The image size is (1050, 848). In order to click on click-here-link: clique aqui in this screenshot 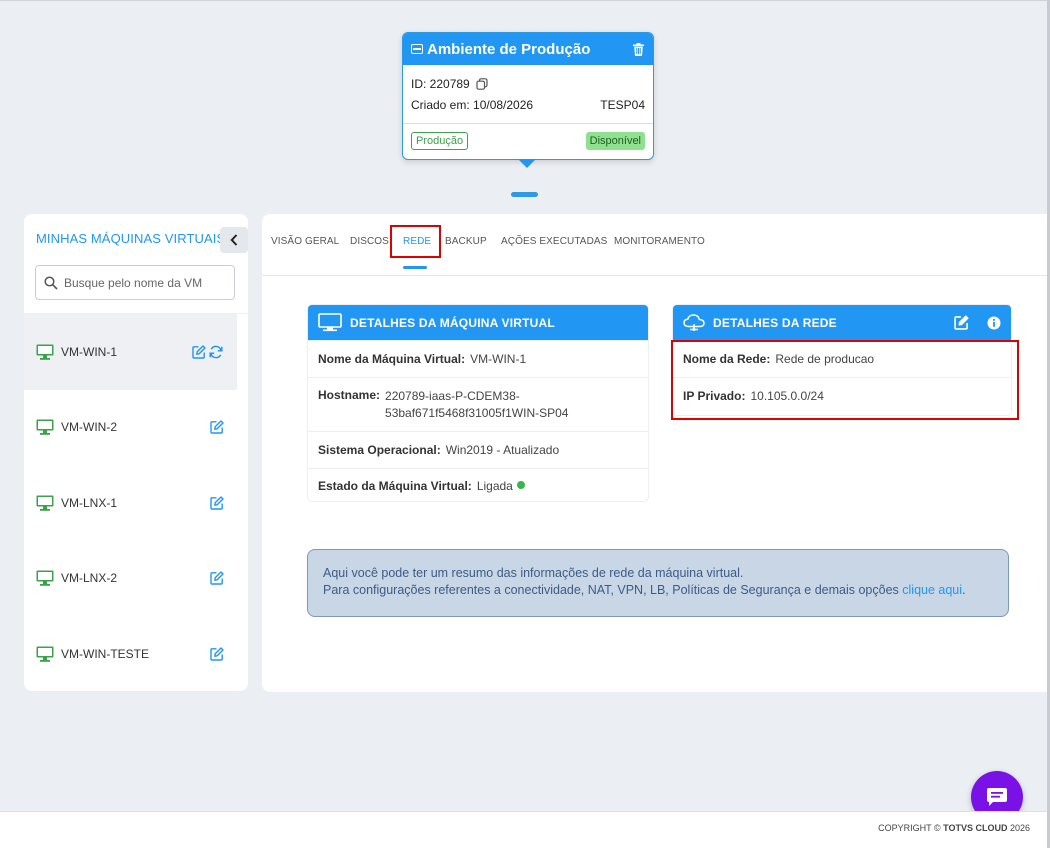, I will do `click(932, 590)`.